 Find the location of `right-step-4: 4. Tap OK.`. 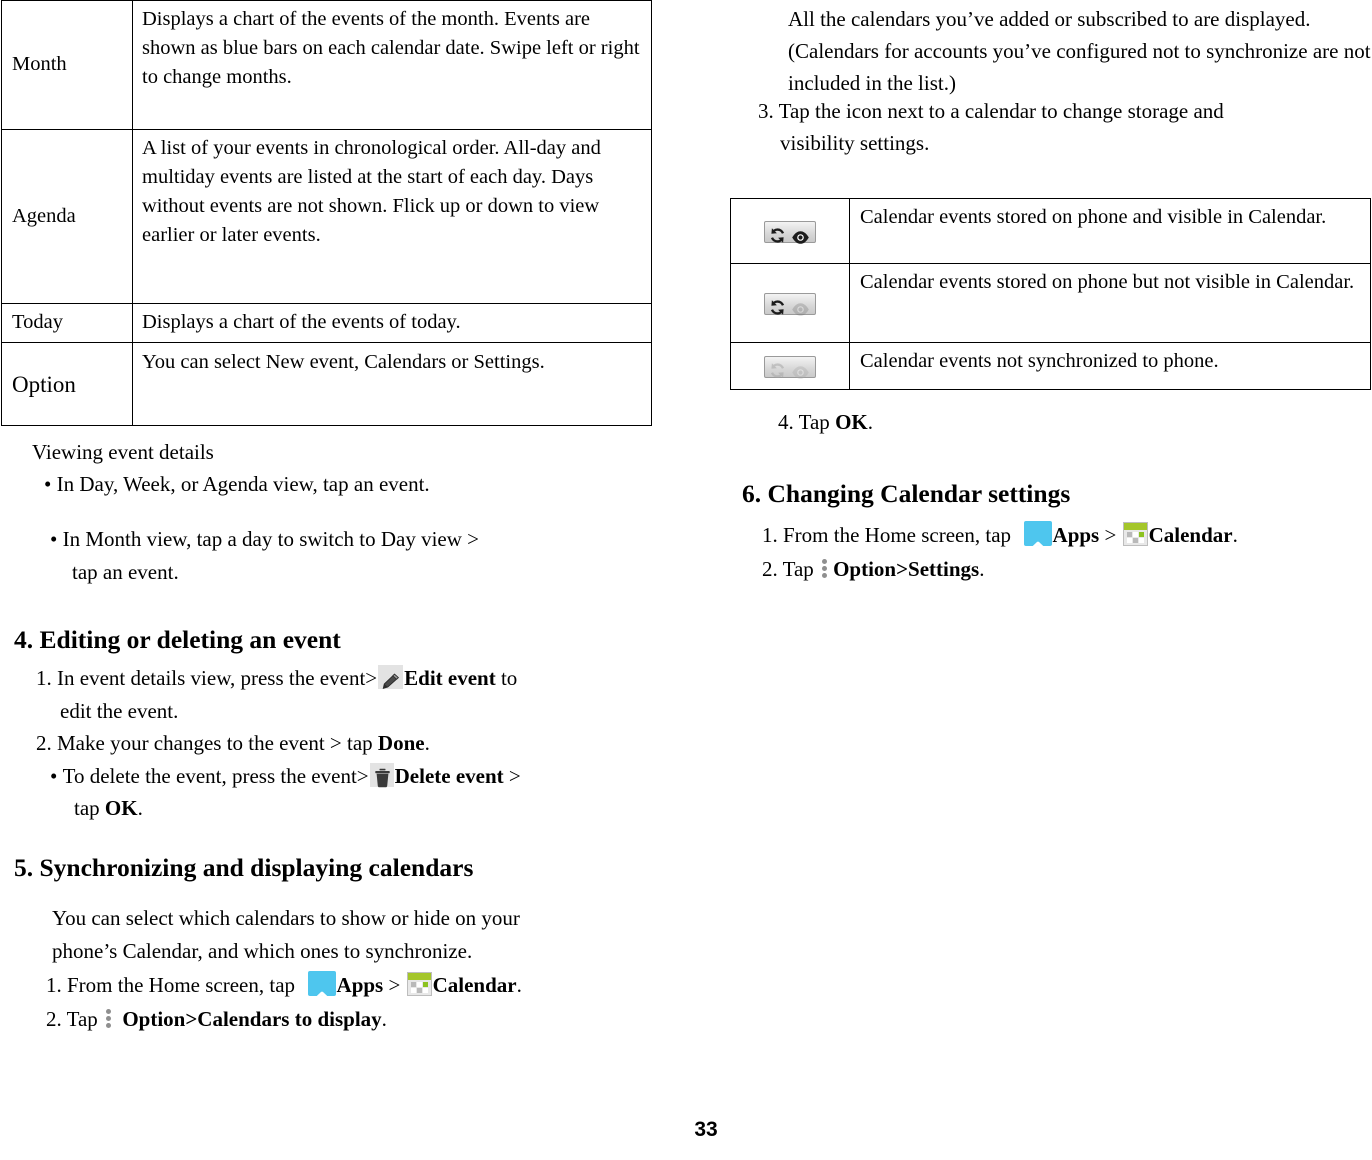

right-step-4: 4. Tap OK. is located at coordinates (825, 422).